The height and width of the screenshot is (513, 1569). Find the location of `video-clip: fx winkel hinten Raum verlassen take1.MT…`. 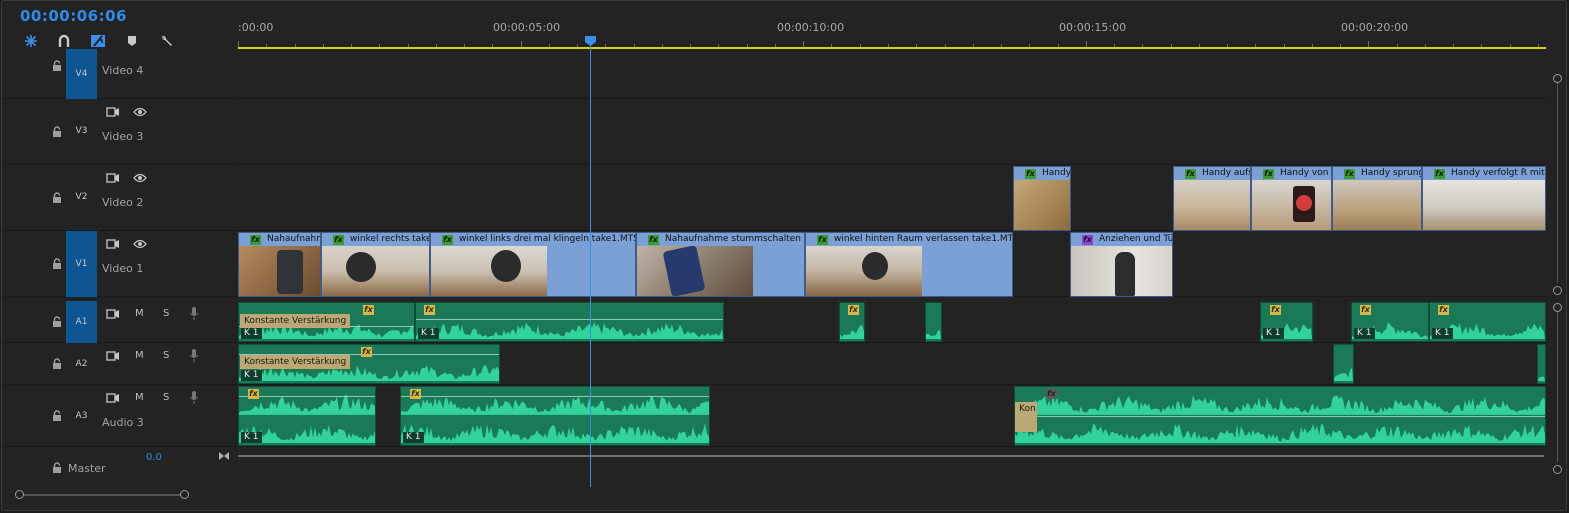

video-clip: fx winkel hinten Raum verlassen take1.MT… is located at coordinates (909, 264).